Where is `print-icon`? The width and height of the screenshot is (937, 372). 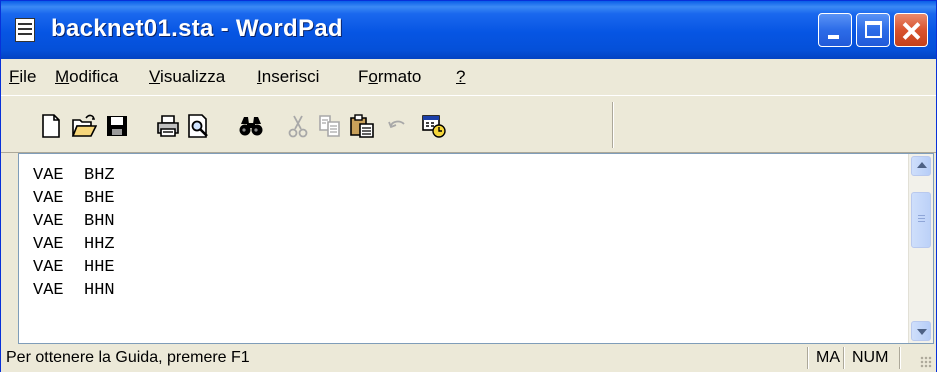 print-icon is located at coordinates (168, 126).